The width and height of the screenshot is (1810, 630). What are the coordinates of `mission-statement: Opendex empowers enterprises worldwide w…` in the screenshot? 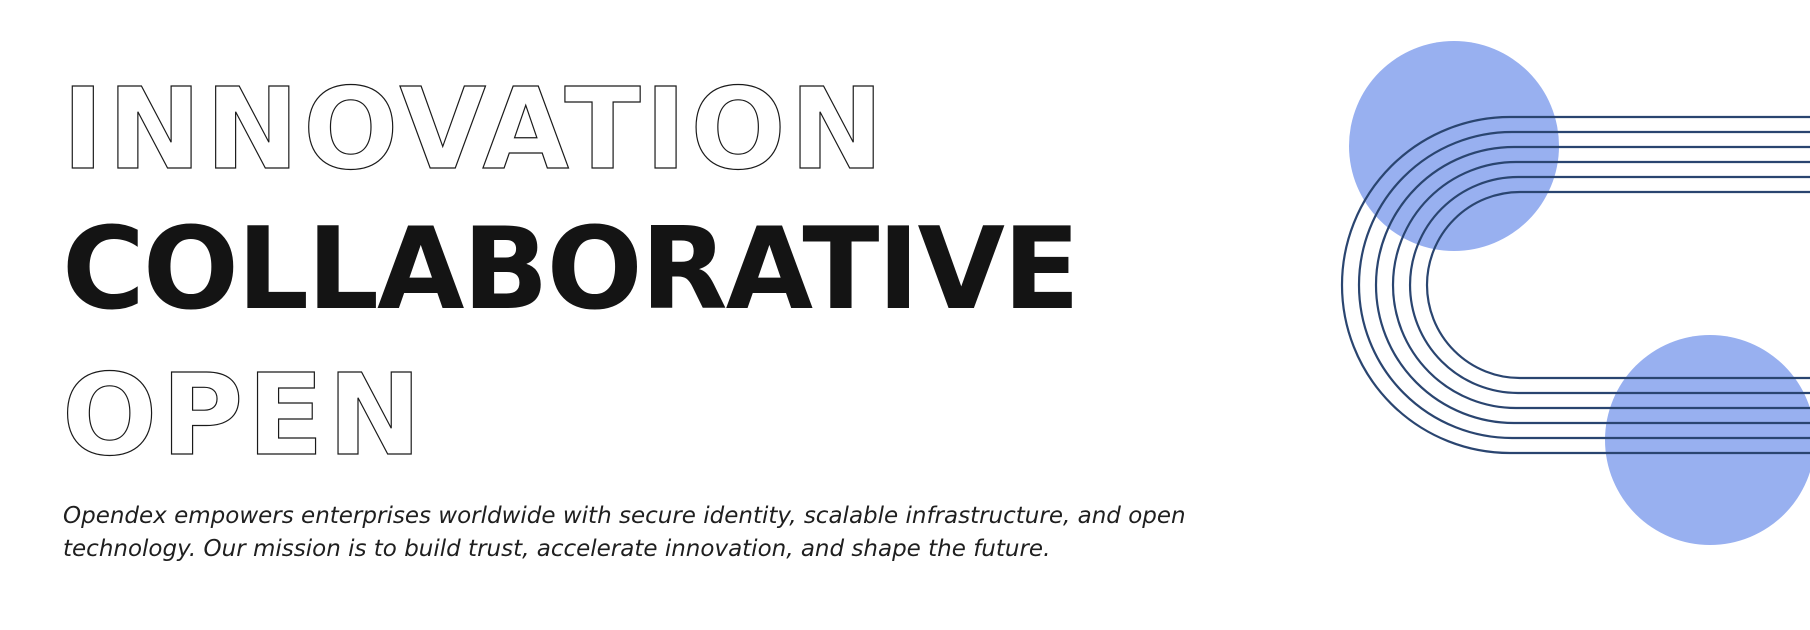 It's located at (624, 532).